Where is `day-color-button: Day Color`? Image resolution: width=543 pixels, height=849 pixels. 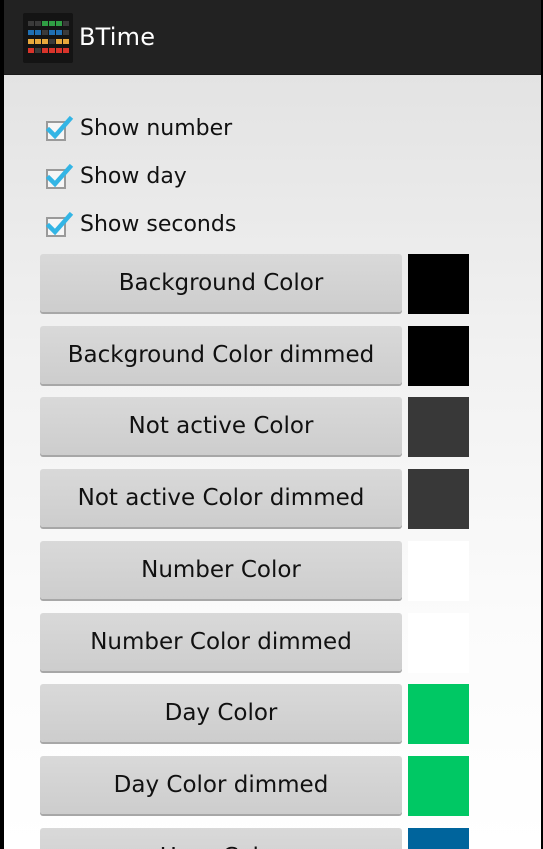
day-color-button: Day Color is located at coordinates (221, 713).